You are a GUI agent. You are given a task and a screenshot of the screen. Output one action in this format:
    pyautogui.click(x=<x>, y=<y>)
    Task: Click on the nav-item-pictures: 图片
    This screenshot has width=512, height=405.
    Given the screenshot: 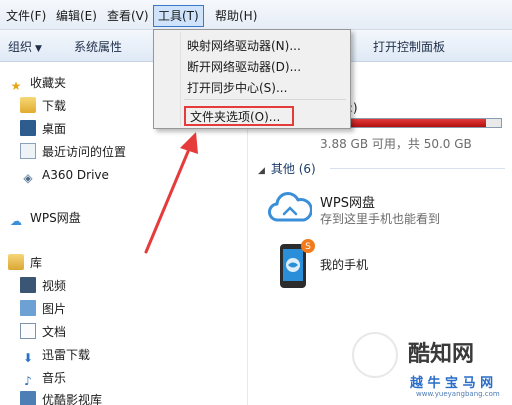 What is the action you would take?
    pyautogui.click(x=43, y=309)
    